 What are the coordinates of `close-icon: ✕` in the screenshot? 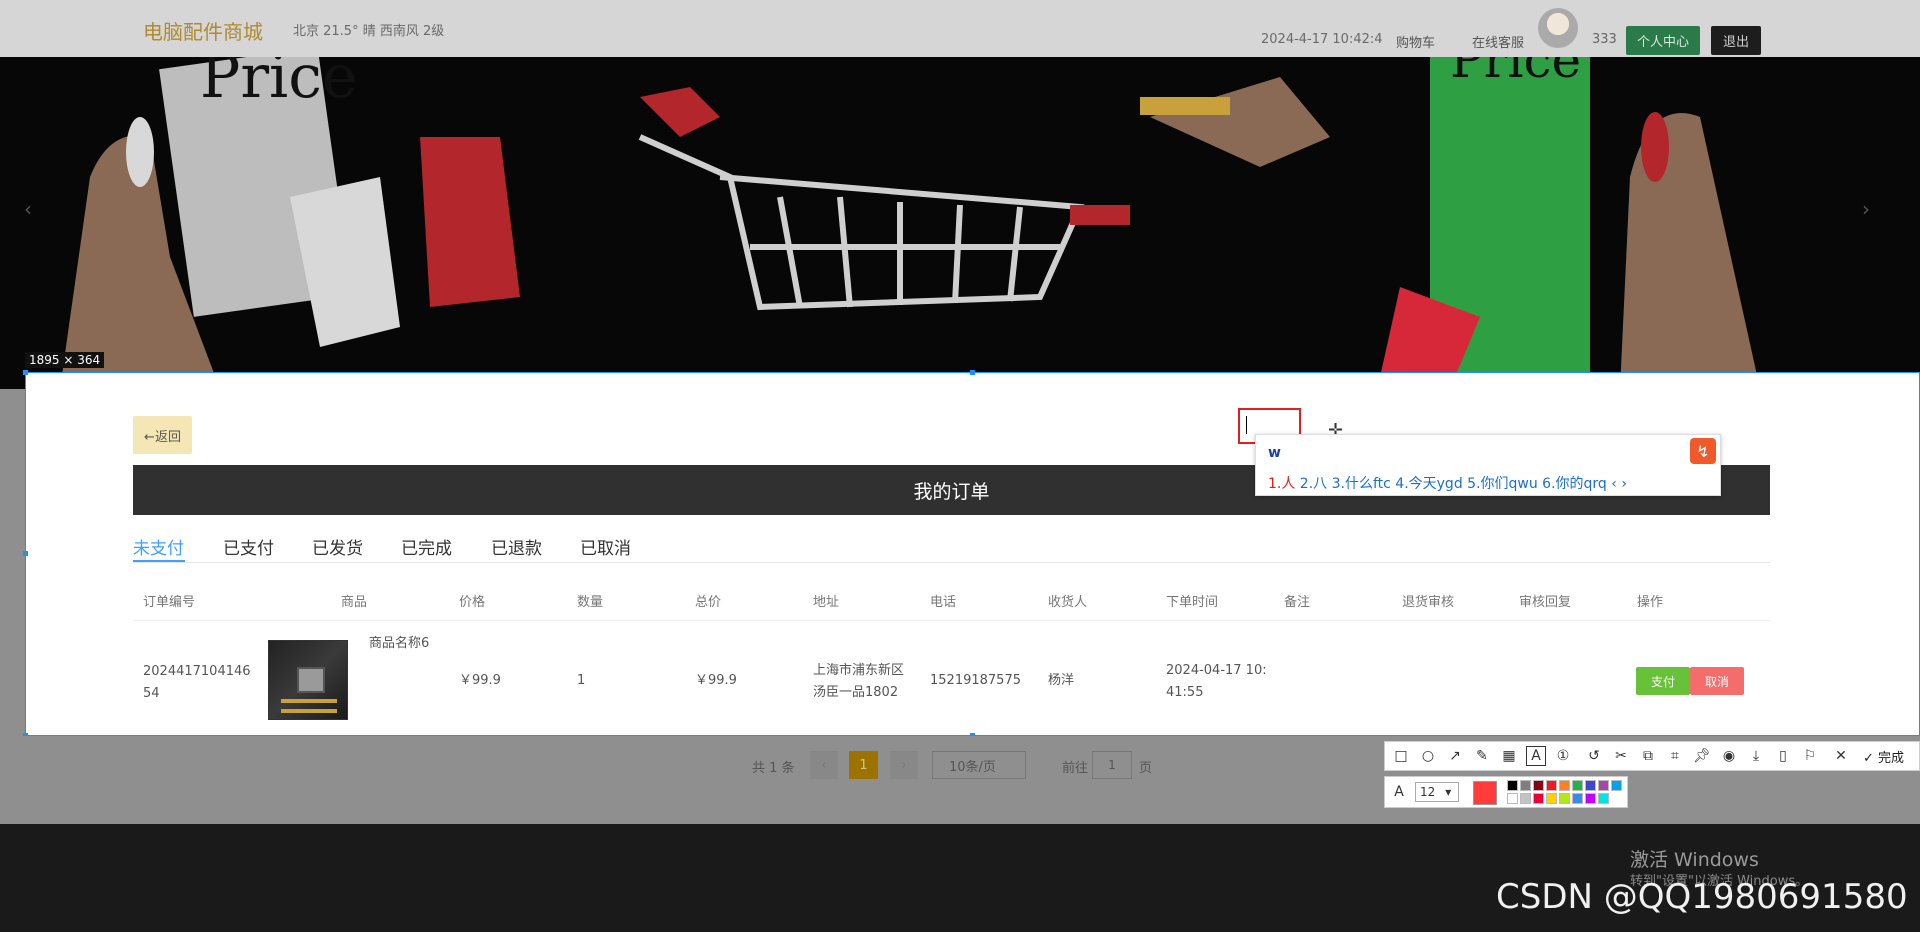 It's located at (1841, 756).